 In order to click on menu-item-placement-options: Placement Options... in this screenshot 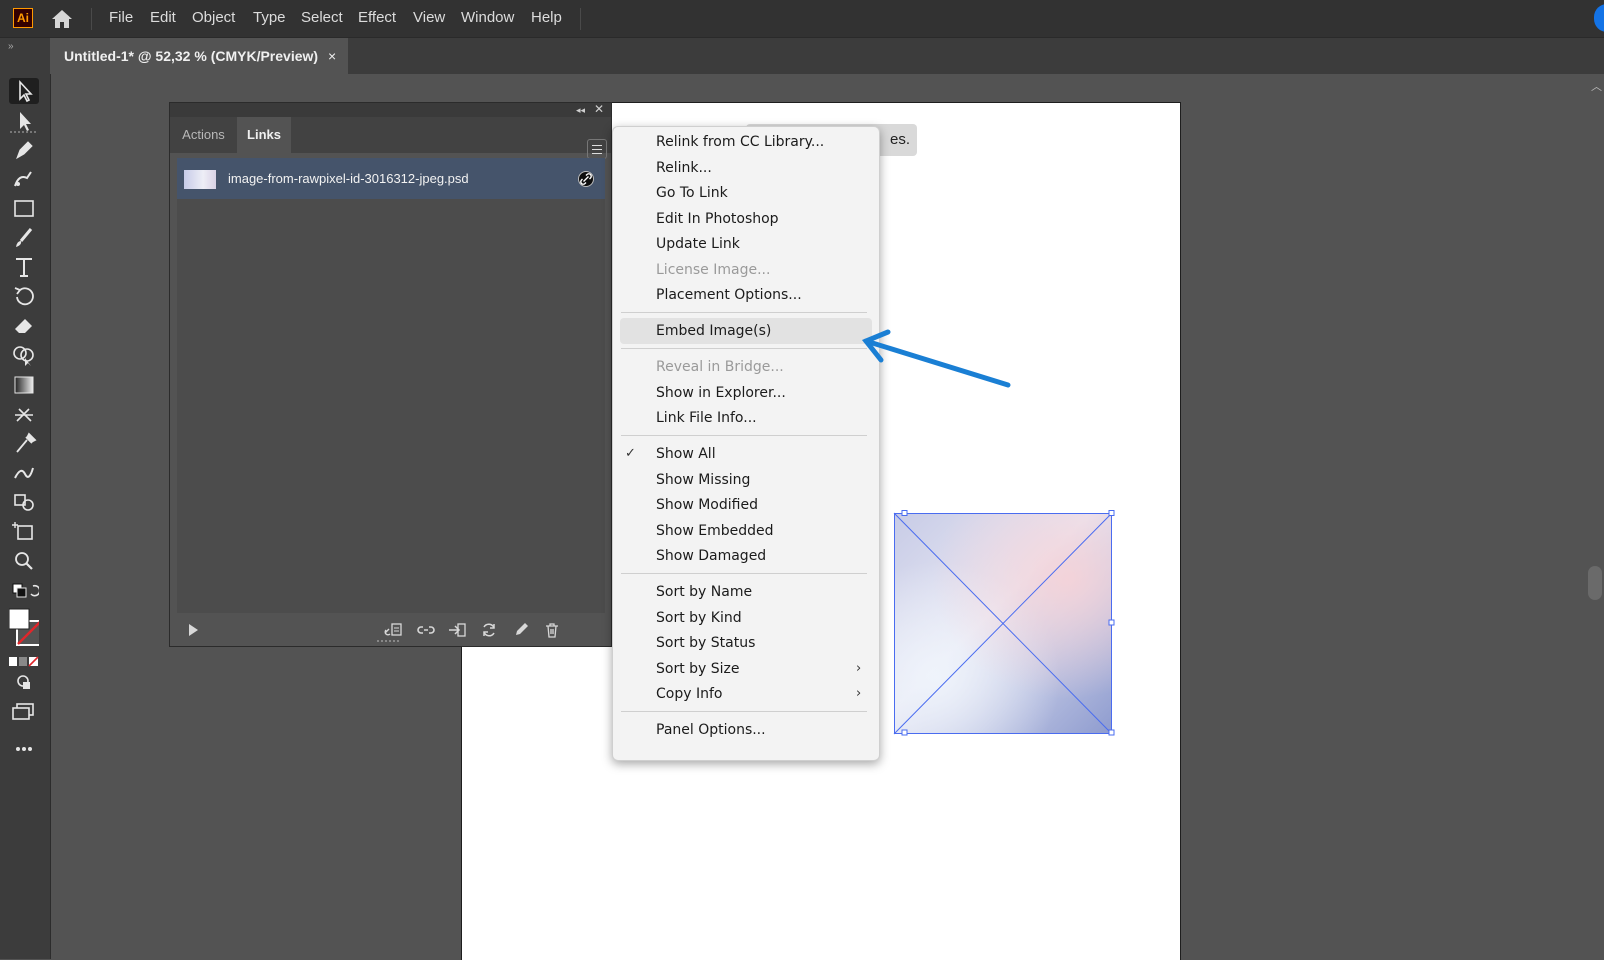, I will do `click(746, 295)`.